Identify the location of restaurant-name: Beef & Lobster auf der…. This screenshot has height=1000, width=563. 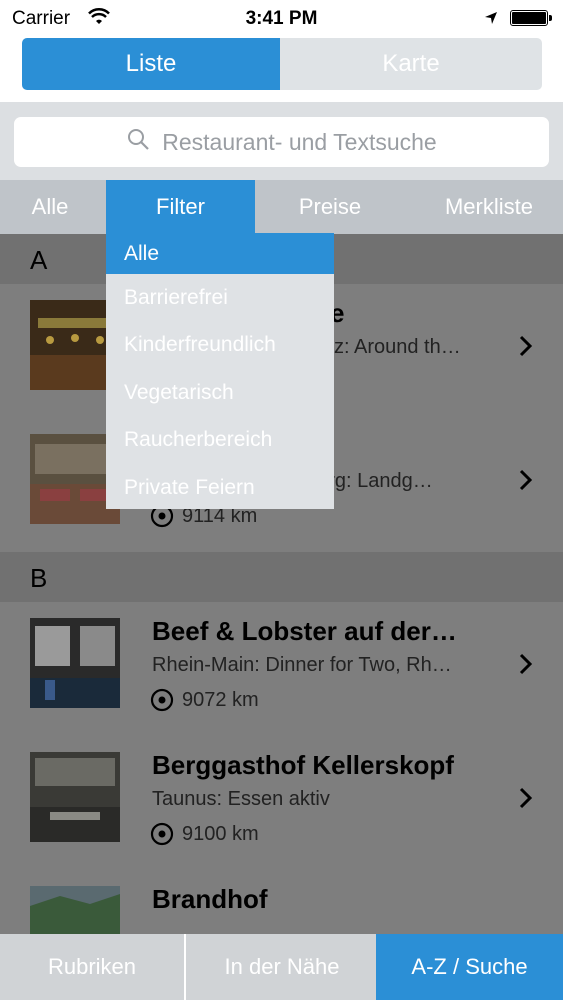
(304, 631).